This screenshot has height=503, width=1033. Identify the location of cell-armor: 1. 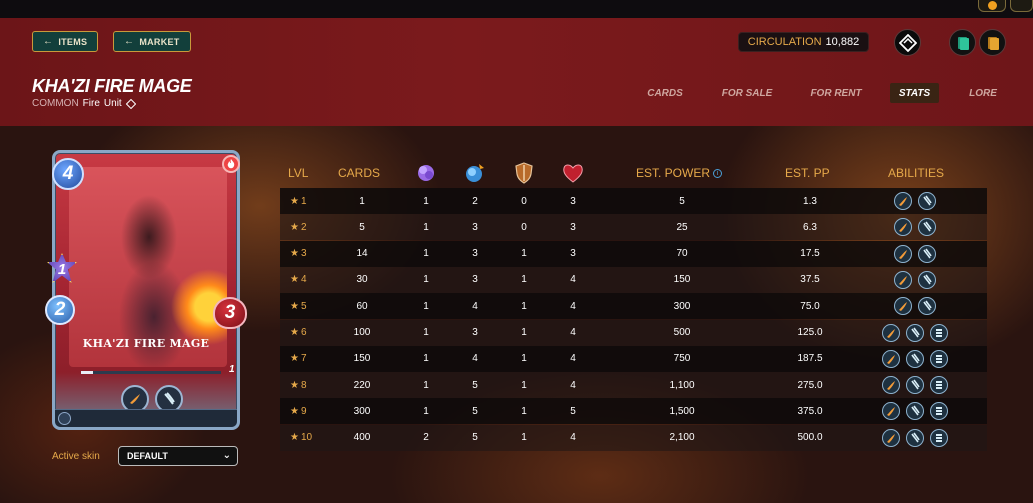
(524, 438).